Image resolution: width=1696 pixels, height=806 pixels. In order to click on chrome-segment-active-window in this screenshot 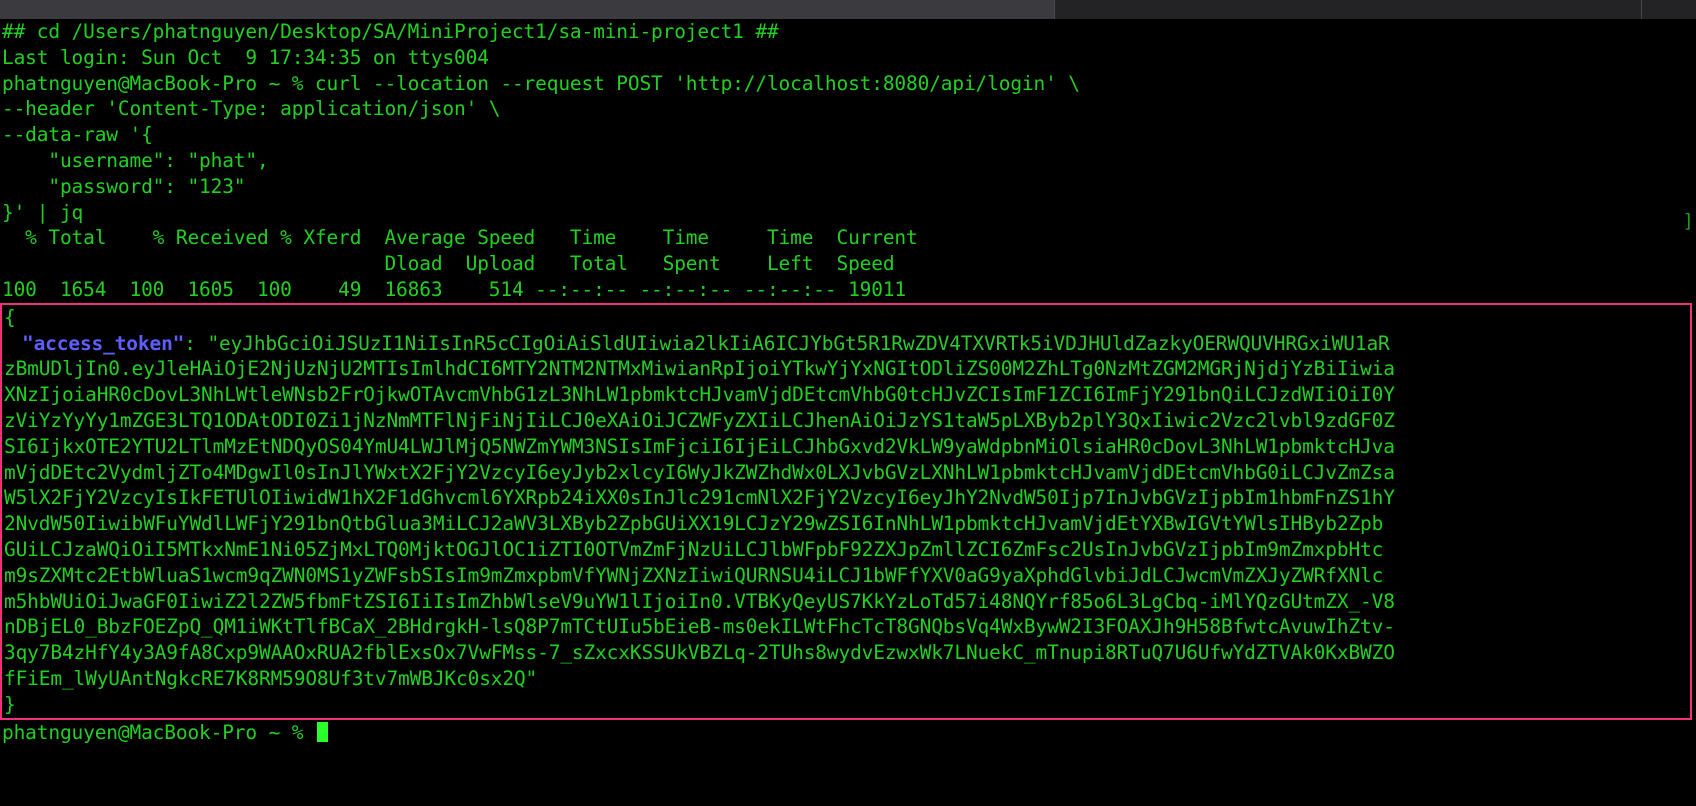, I will do `click(527, 9)`.